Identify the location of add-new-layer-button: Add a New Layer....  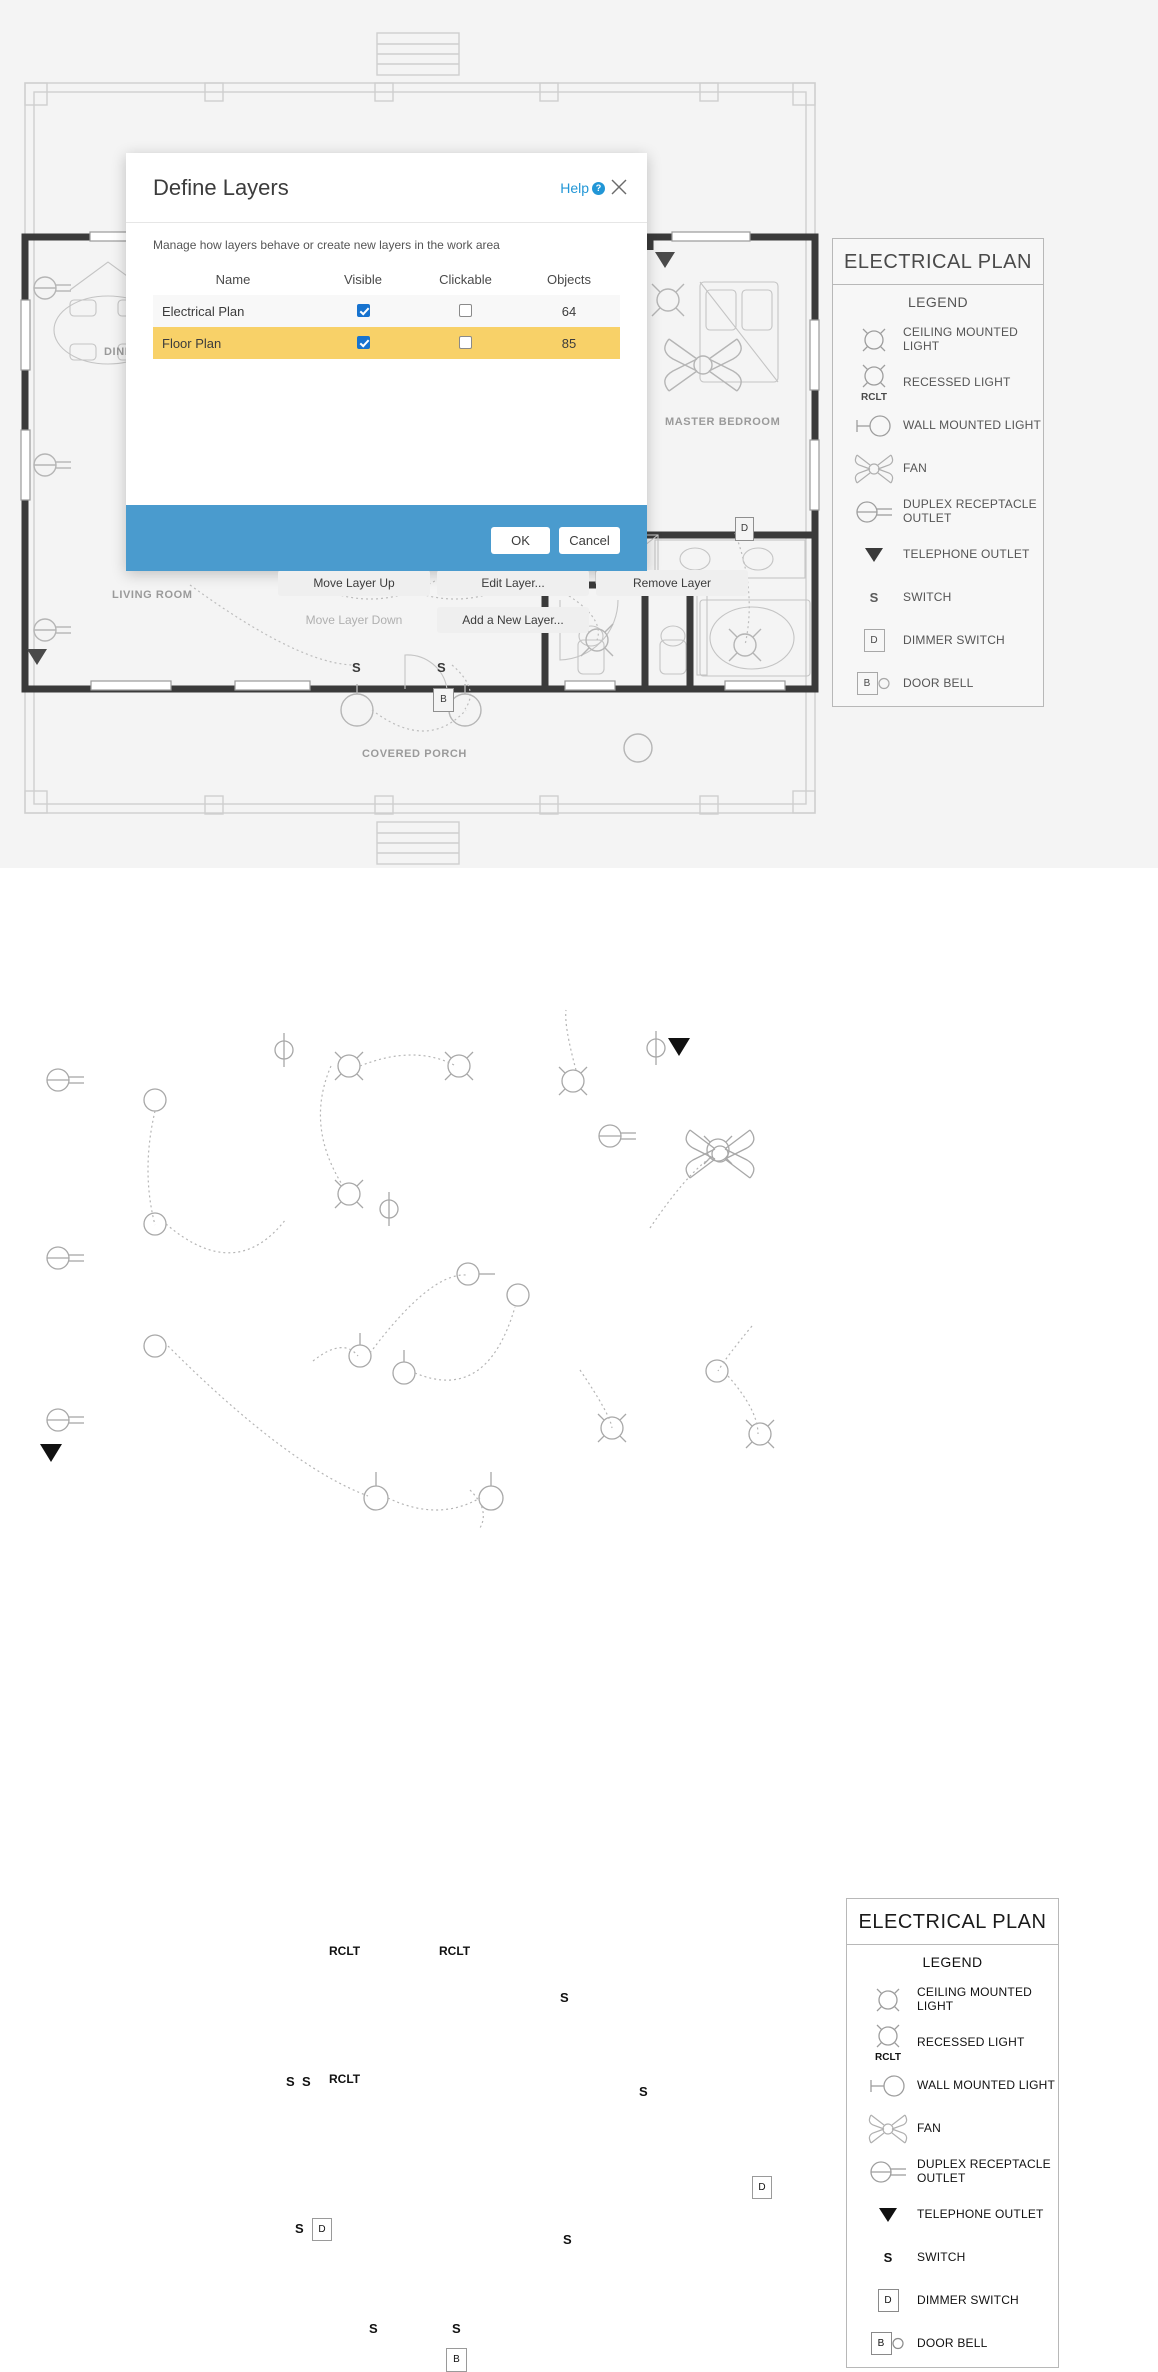
(513, 620).